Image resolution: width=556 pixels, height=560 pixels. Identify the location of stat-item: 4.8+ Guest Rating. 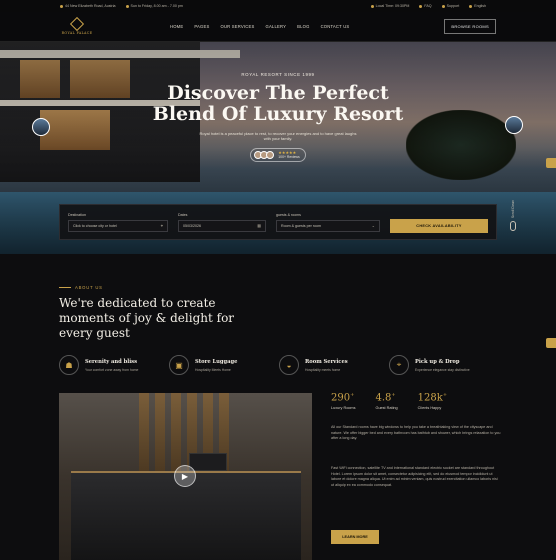
(386, 401).